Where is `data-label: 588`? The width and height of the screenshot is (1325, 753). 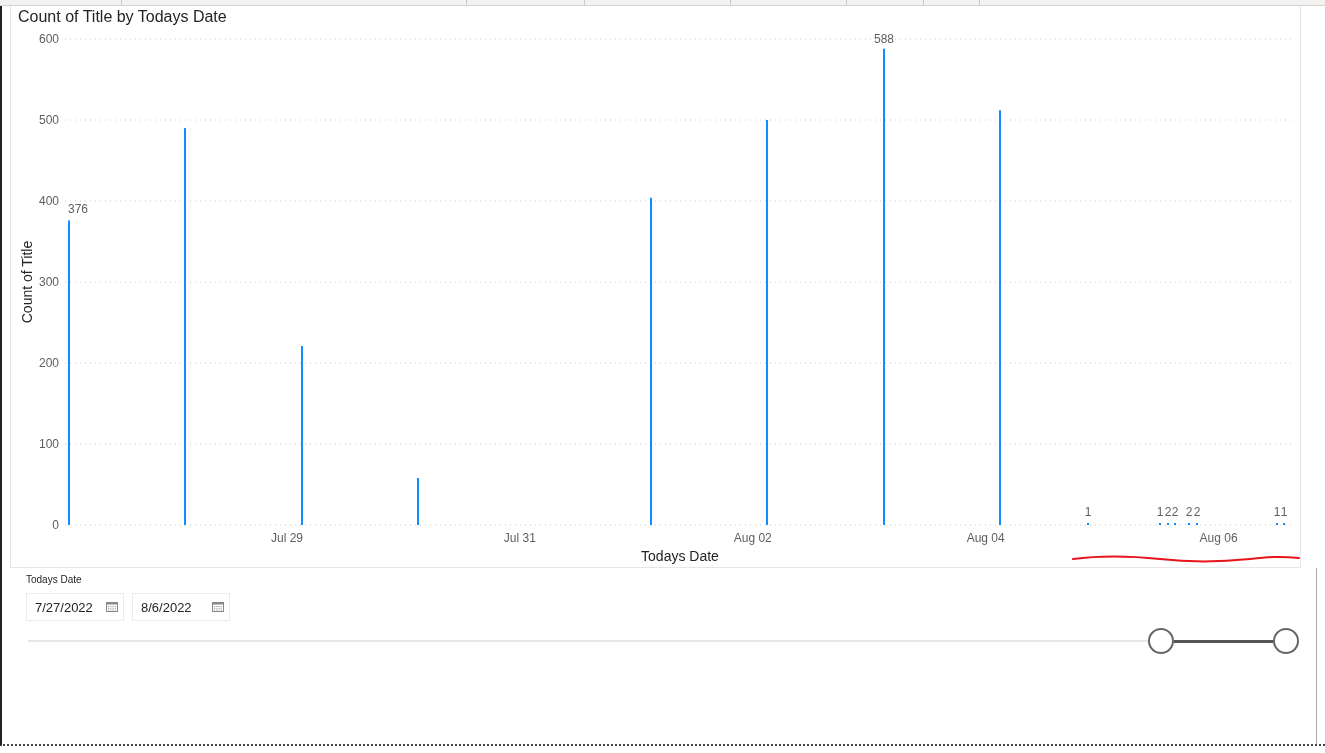
data-label: 588 is located at coordinates (884, 39).